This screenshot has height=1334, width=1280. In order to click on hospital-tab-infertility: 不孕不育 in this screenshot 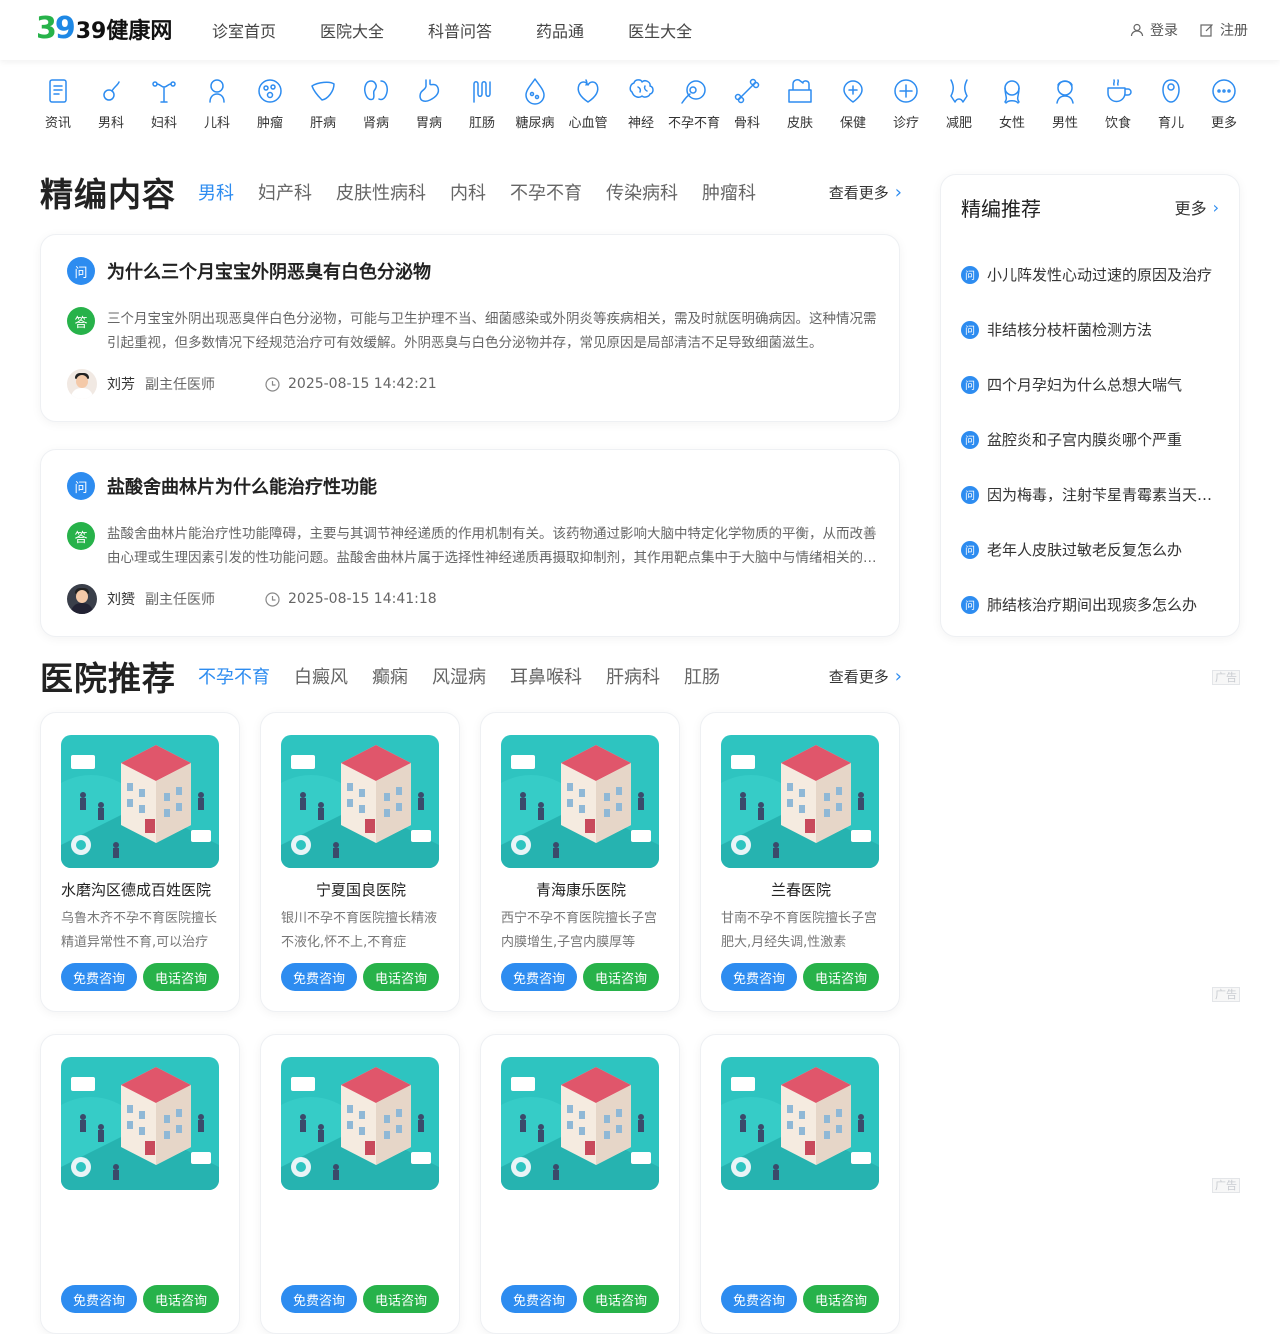, I will do `click(234, 676)`.